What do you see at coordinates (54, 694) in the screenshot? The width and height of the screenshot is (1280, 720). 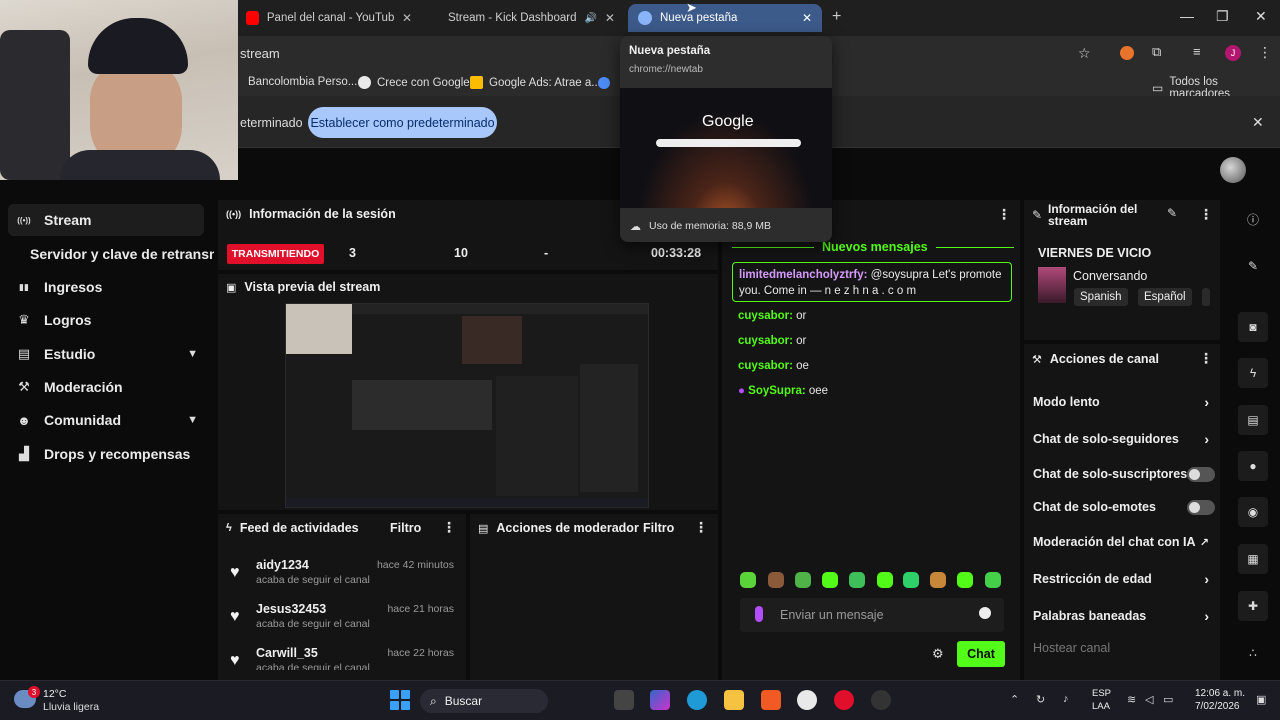 I see `weather-temperature: 12°C` at bounding box center [54, 694].